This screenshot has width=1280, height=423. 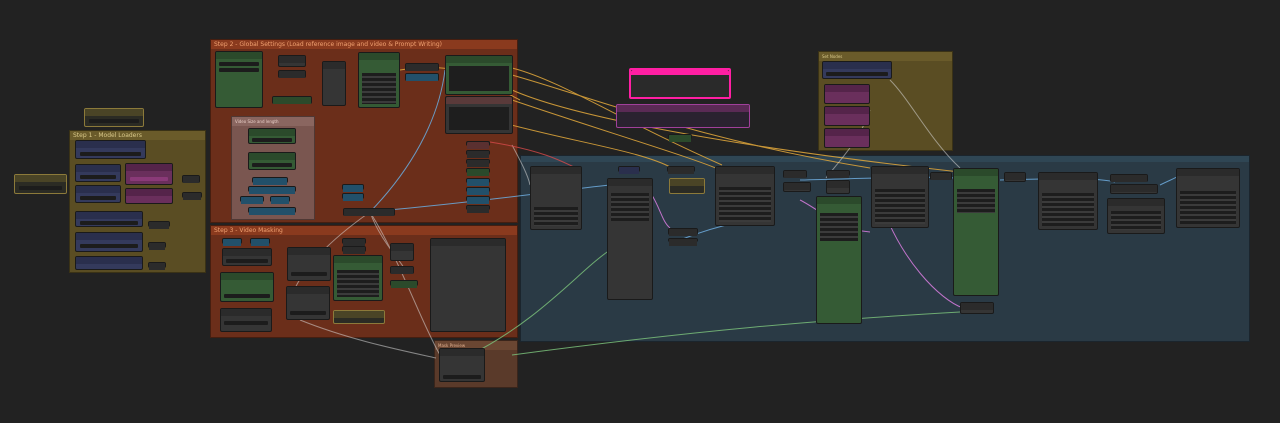 I want to click on decode-node, so click(x=839, y=260).